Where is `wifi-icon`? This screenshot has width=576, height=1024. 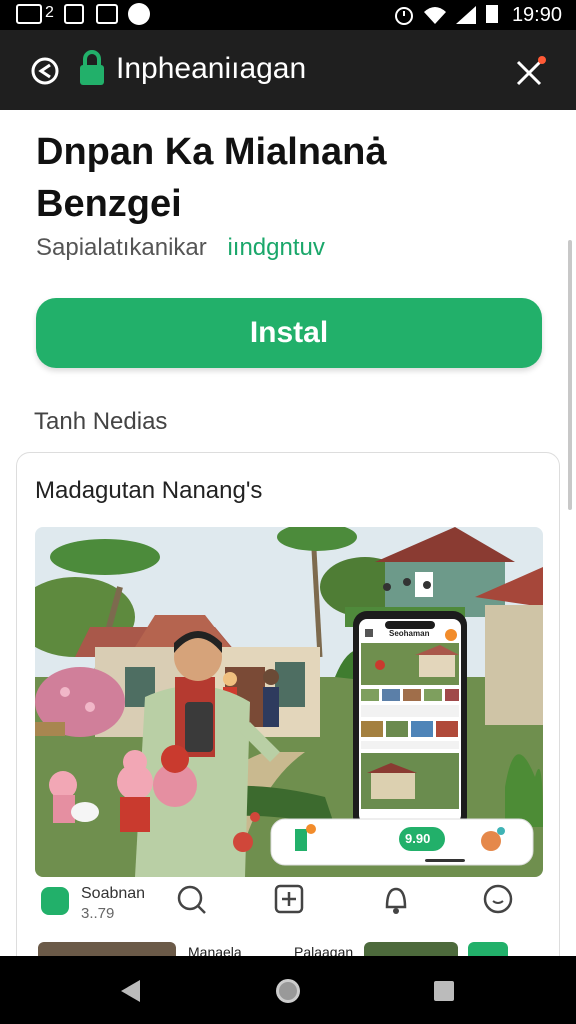 wifi-icon is located at coordinates (435, 15).